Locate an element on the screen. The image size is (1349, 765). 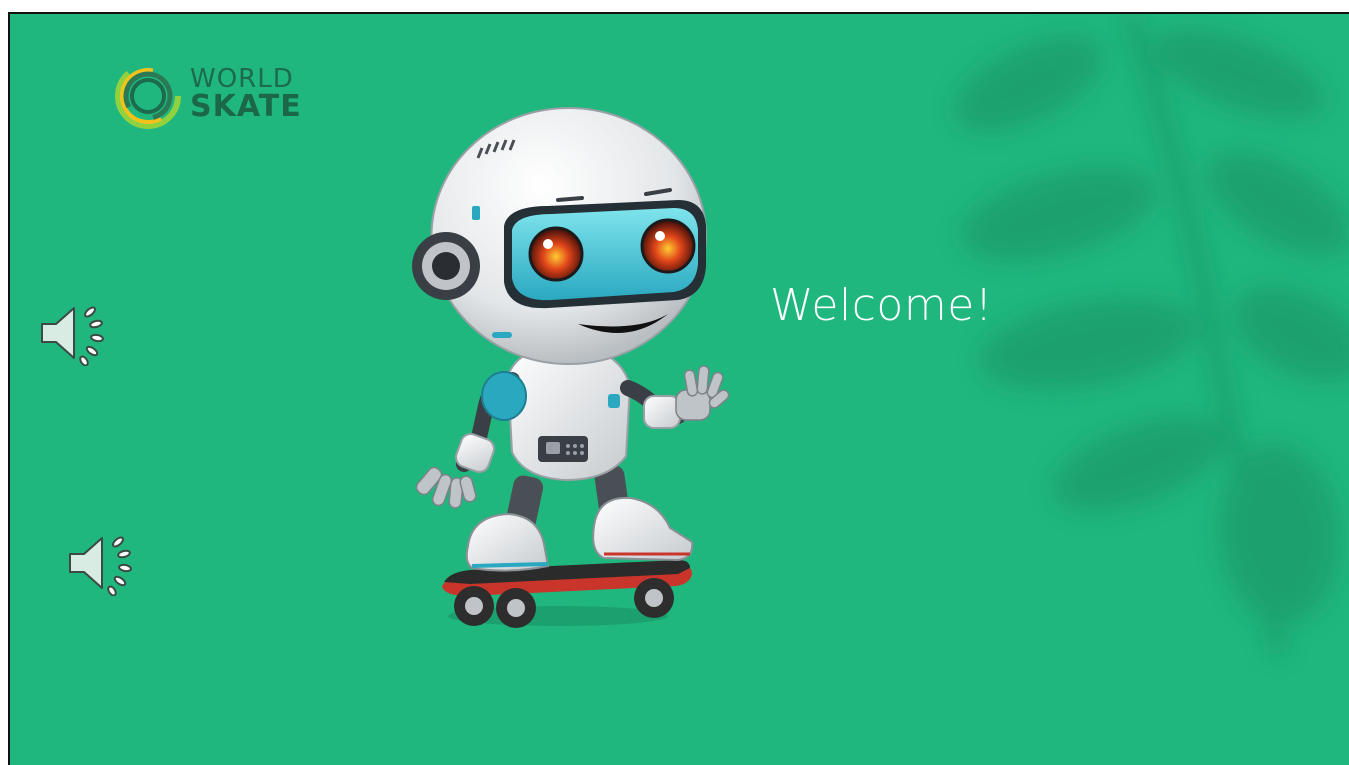
welcome-title: Welcome! is located at coordinates (881, 305).